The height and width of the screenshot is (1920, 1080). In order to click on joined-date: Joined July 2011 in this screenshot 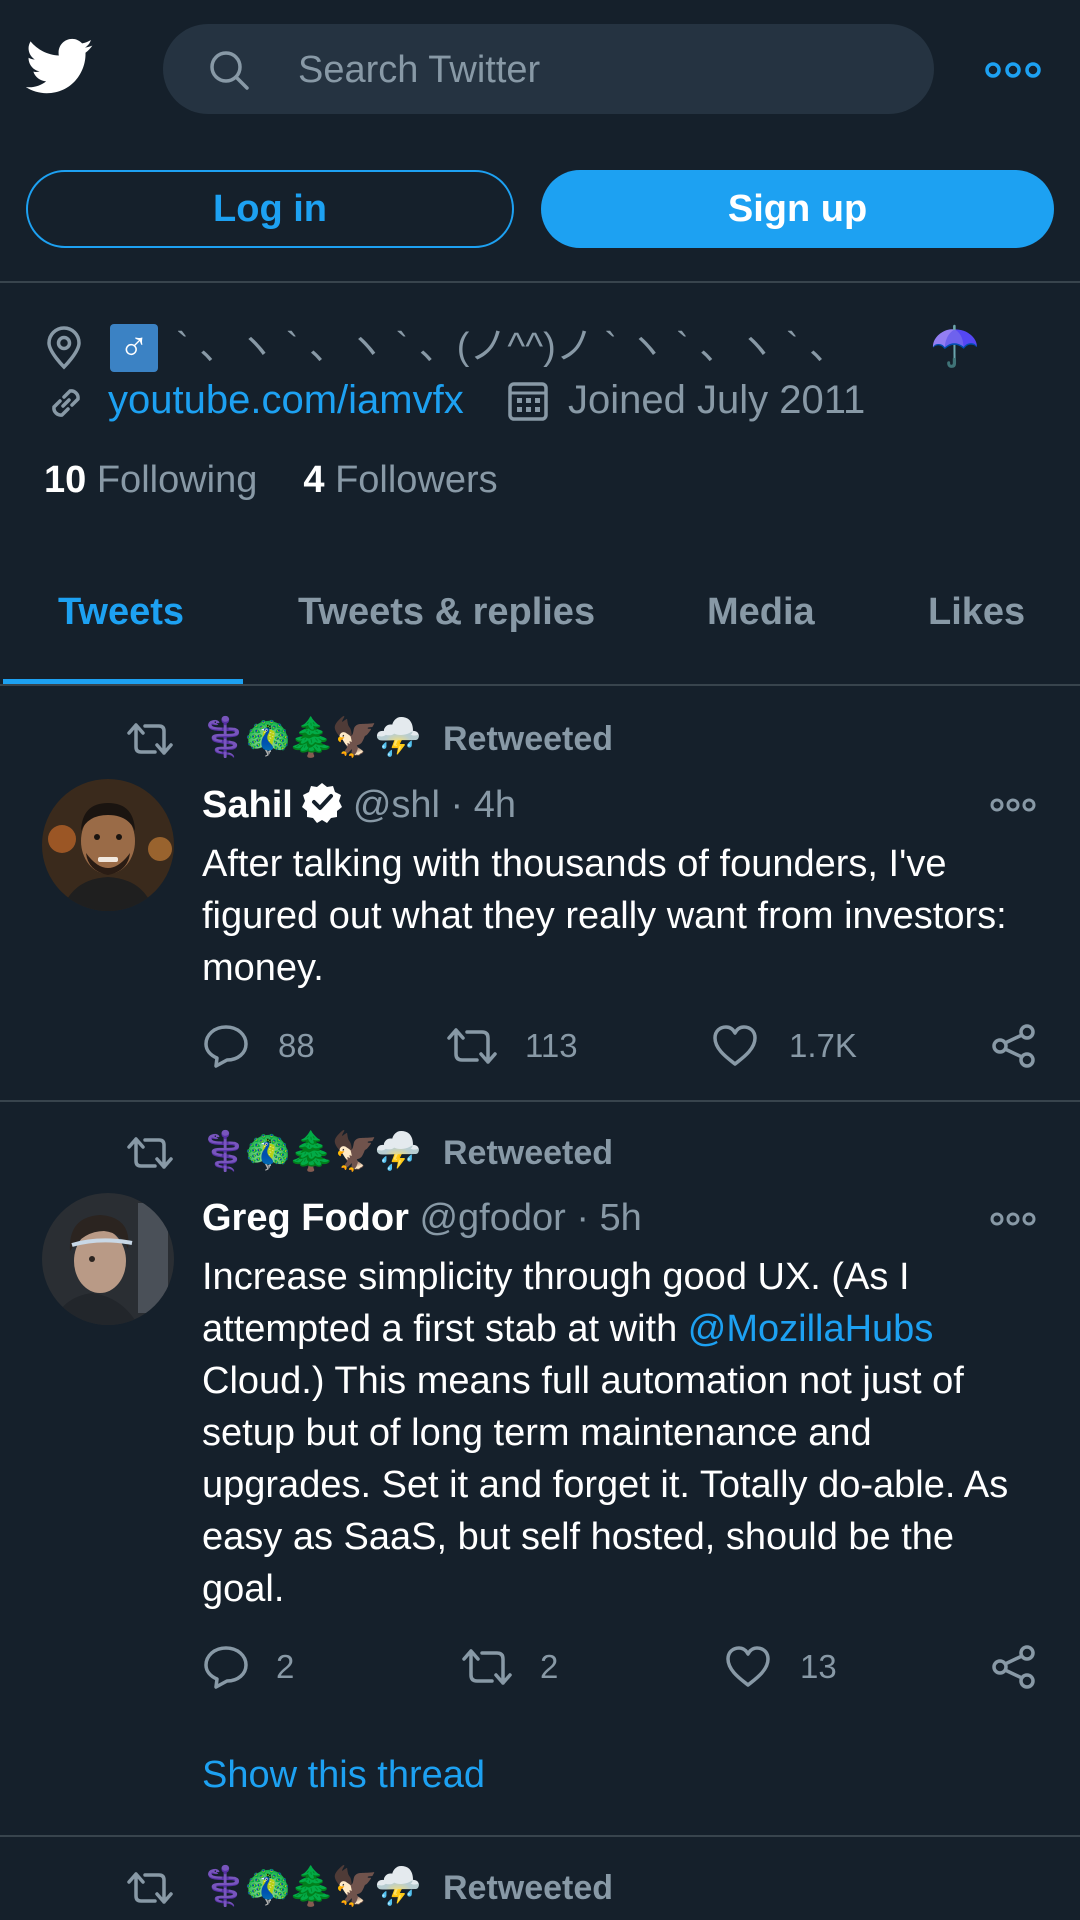, I will do `click(717, 400)`.